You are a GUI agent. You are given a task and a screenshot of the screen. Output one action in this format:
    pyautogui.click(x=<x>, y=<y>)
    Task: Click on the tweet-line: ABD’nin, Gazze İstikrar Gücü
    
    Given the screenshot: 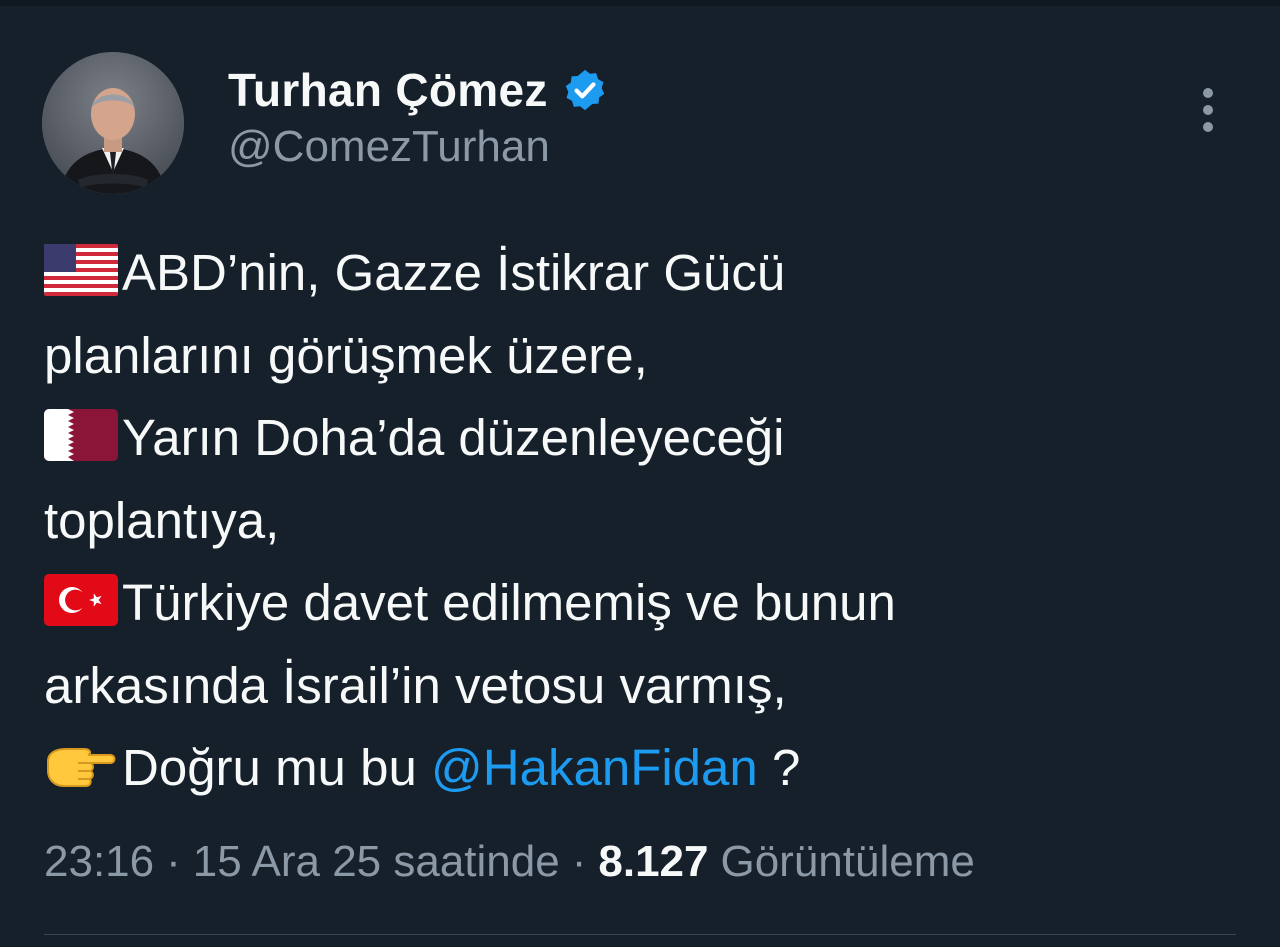 What is the action you would take?
    pyautogui.click(x=644, y=273)
    